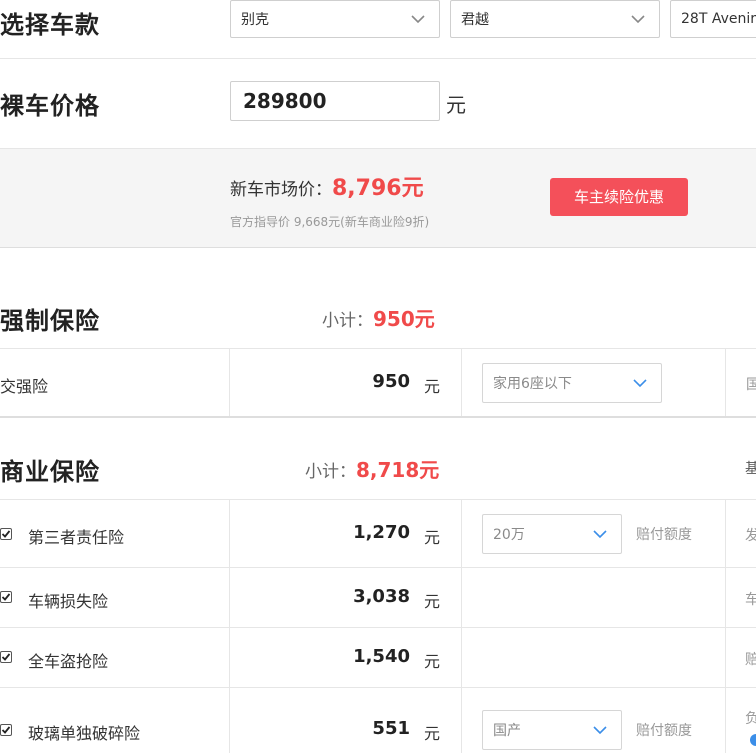 This screenshot has width=756, height=753. Describe the element at coordinates (750, 536) in the screenshot. I see `third-party-side-text: 发` at that location.